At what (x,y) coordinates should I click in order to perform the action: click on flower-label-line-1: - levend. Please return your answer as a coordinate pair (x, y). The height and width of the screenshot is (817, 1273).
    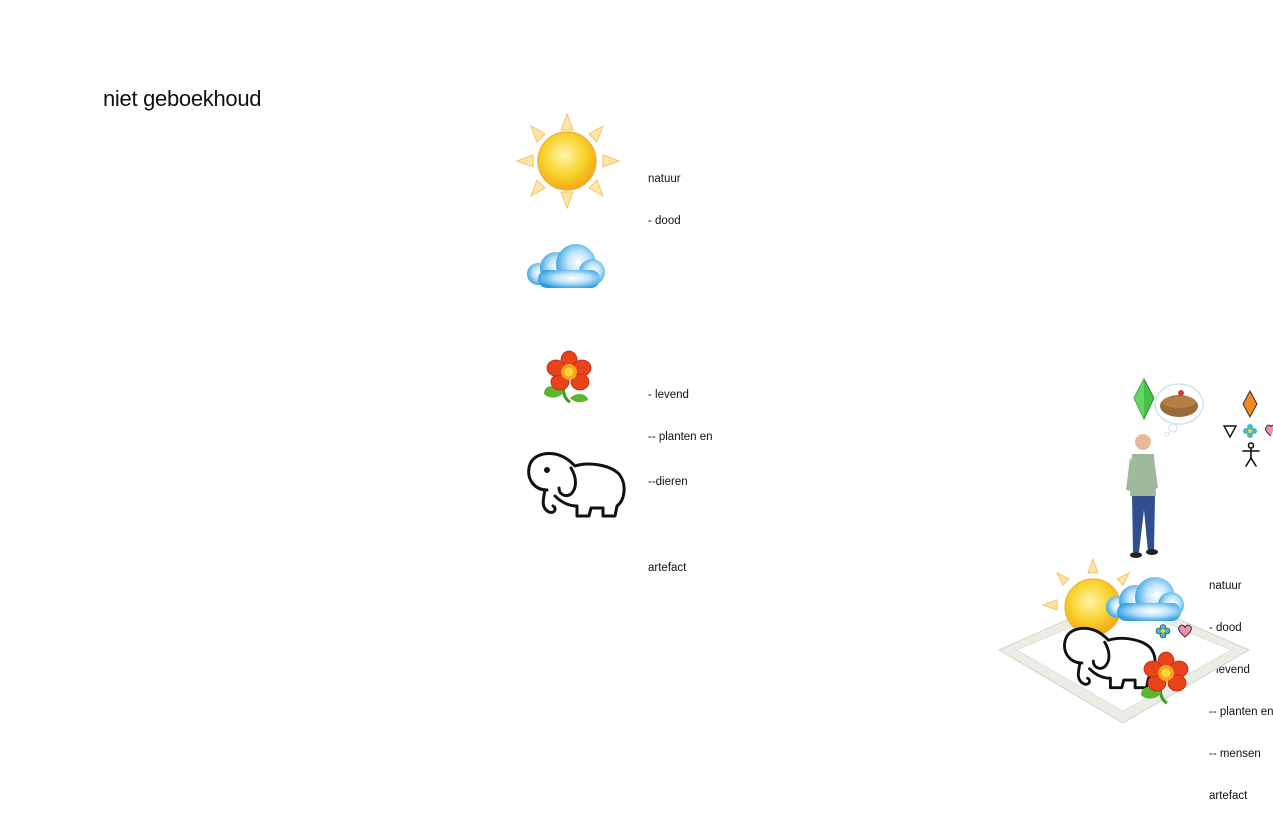
    Looking at the image, I should click on (668, 395).